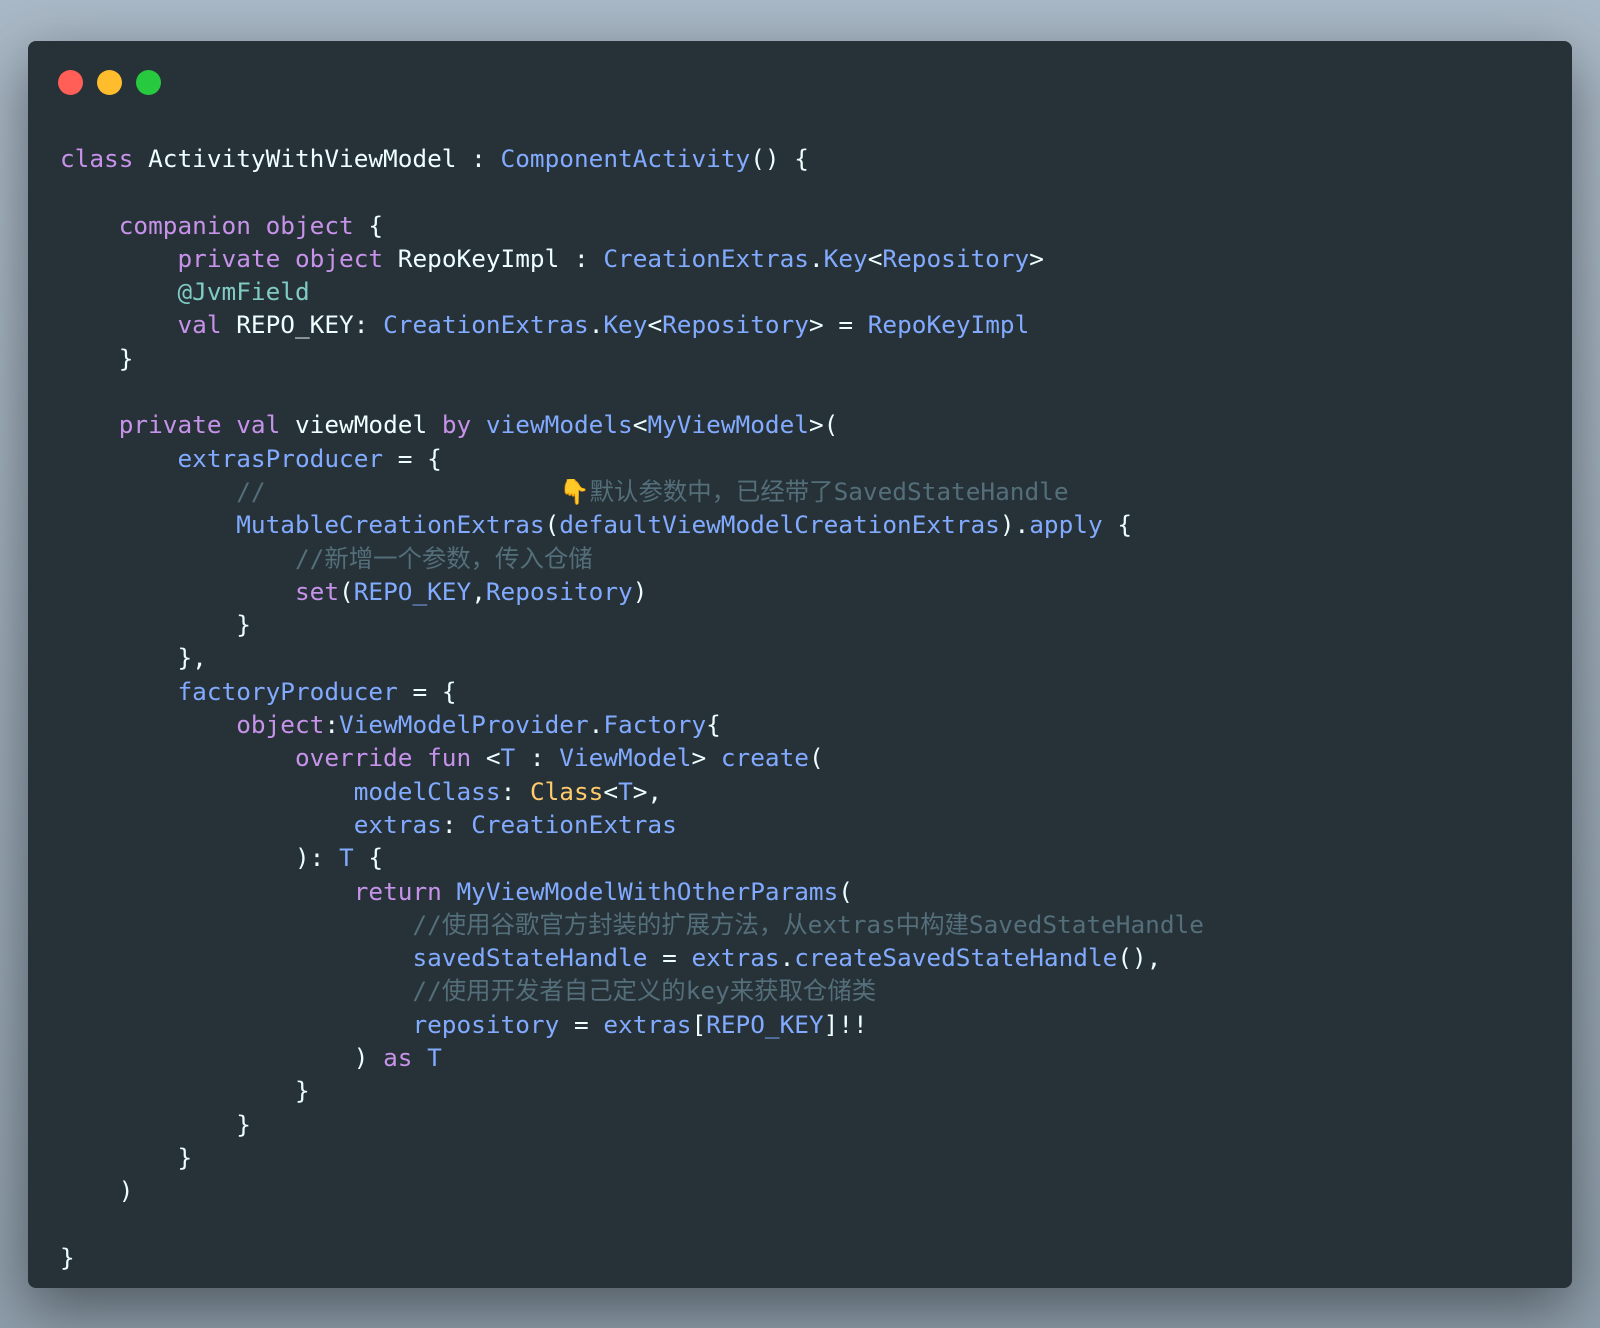  What do you see at coordinates (390, 758) in the screenshot?
I see `code-token: override fun` at bounding box center [390, 758].